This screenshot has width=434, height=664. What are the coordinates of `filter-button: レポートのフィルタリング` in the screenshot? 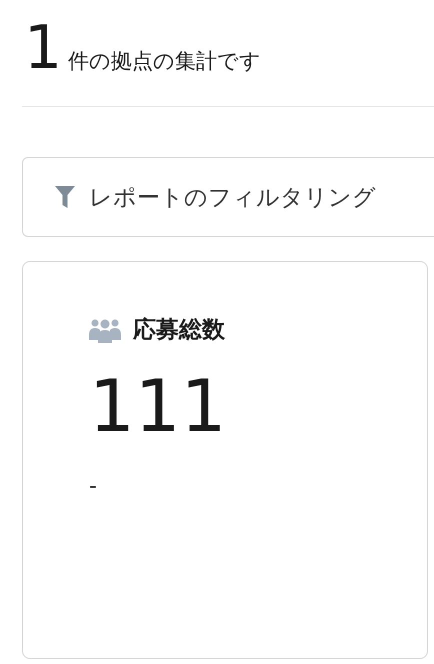 It's located at (228, 197).